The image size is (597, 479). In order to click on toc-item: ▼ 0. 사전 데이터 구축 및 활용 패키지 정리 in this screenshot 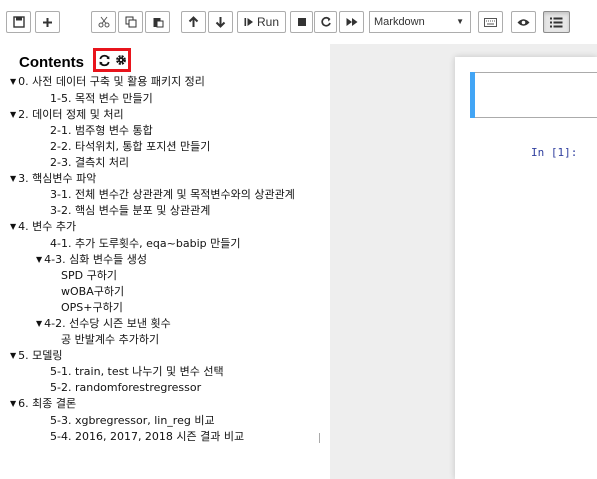, I will do `click(107, 81)`.